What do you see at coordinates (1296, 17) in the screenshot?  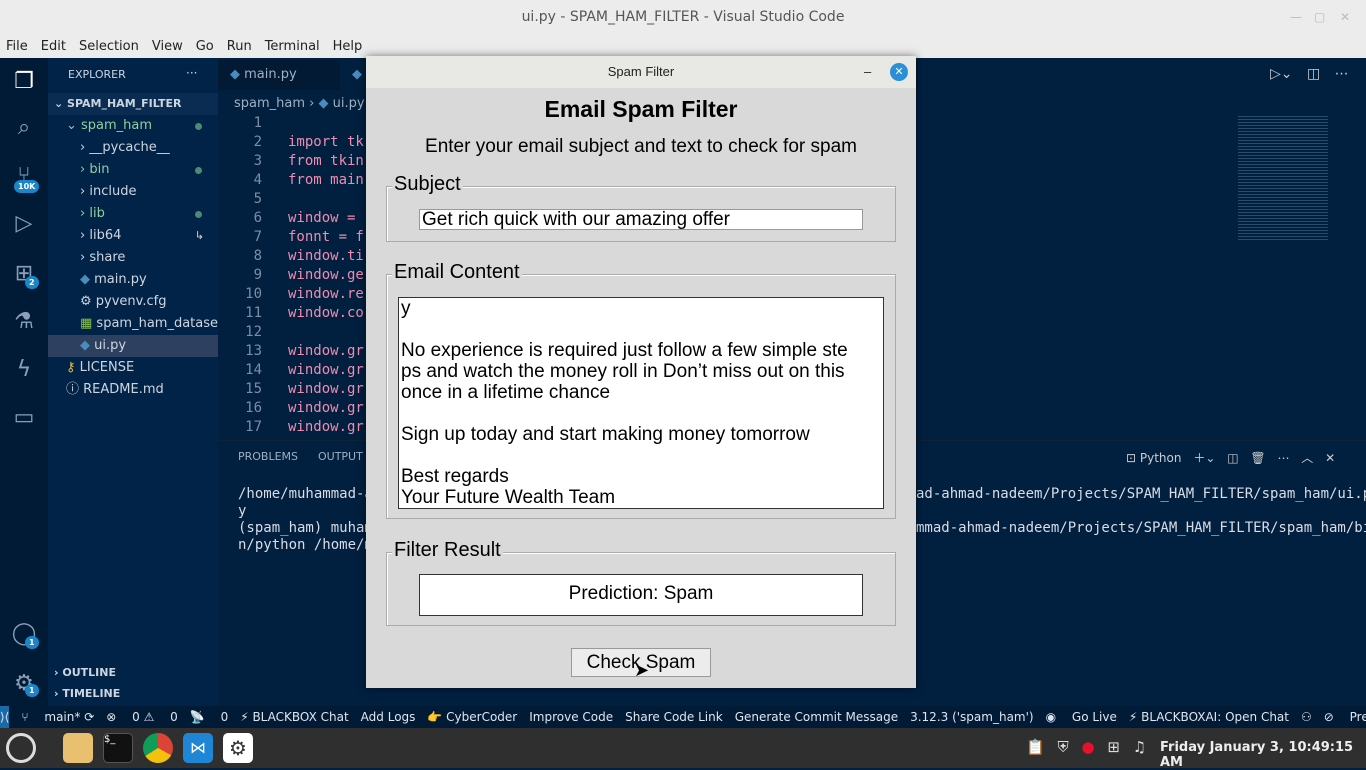 I see `minimize-button: —` at bounding box center [1296, 17].